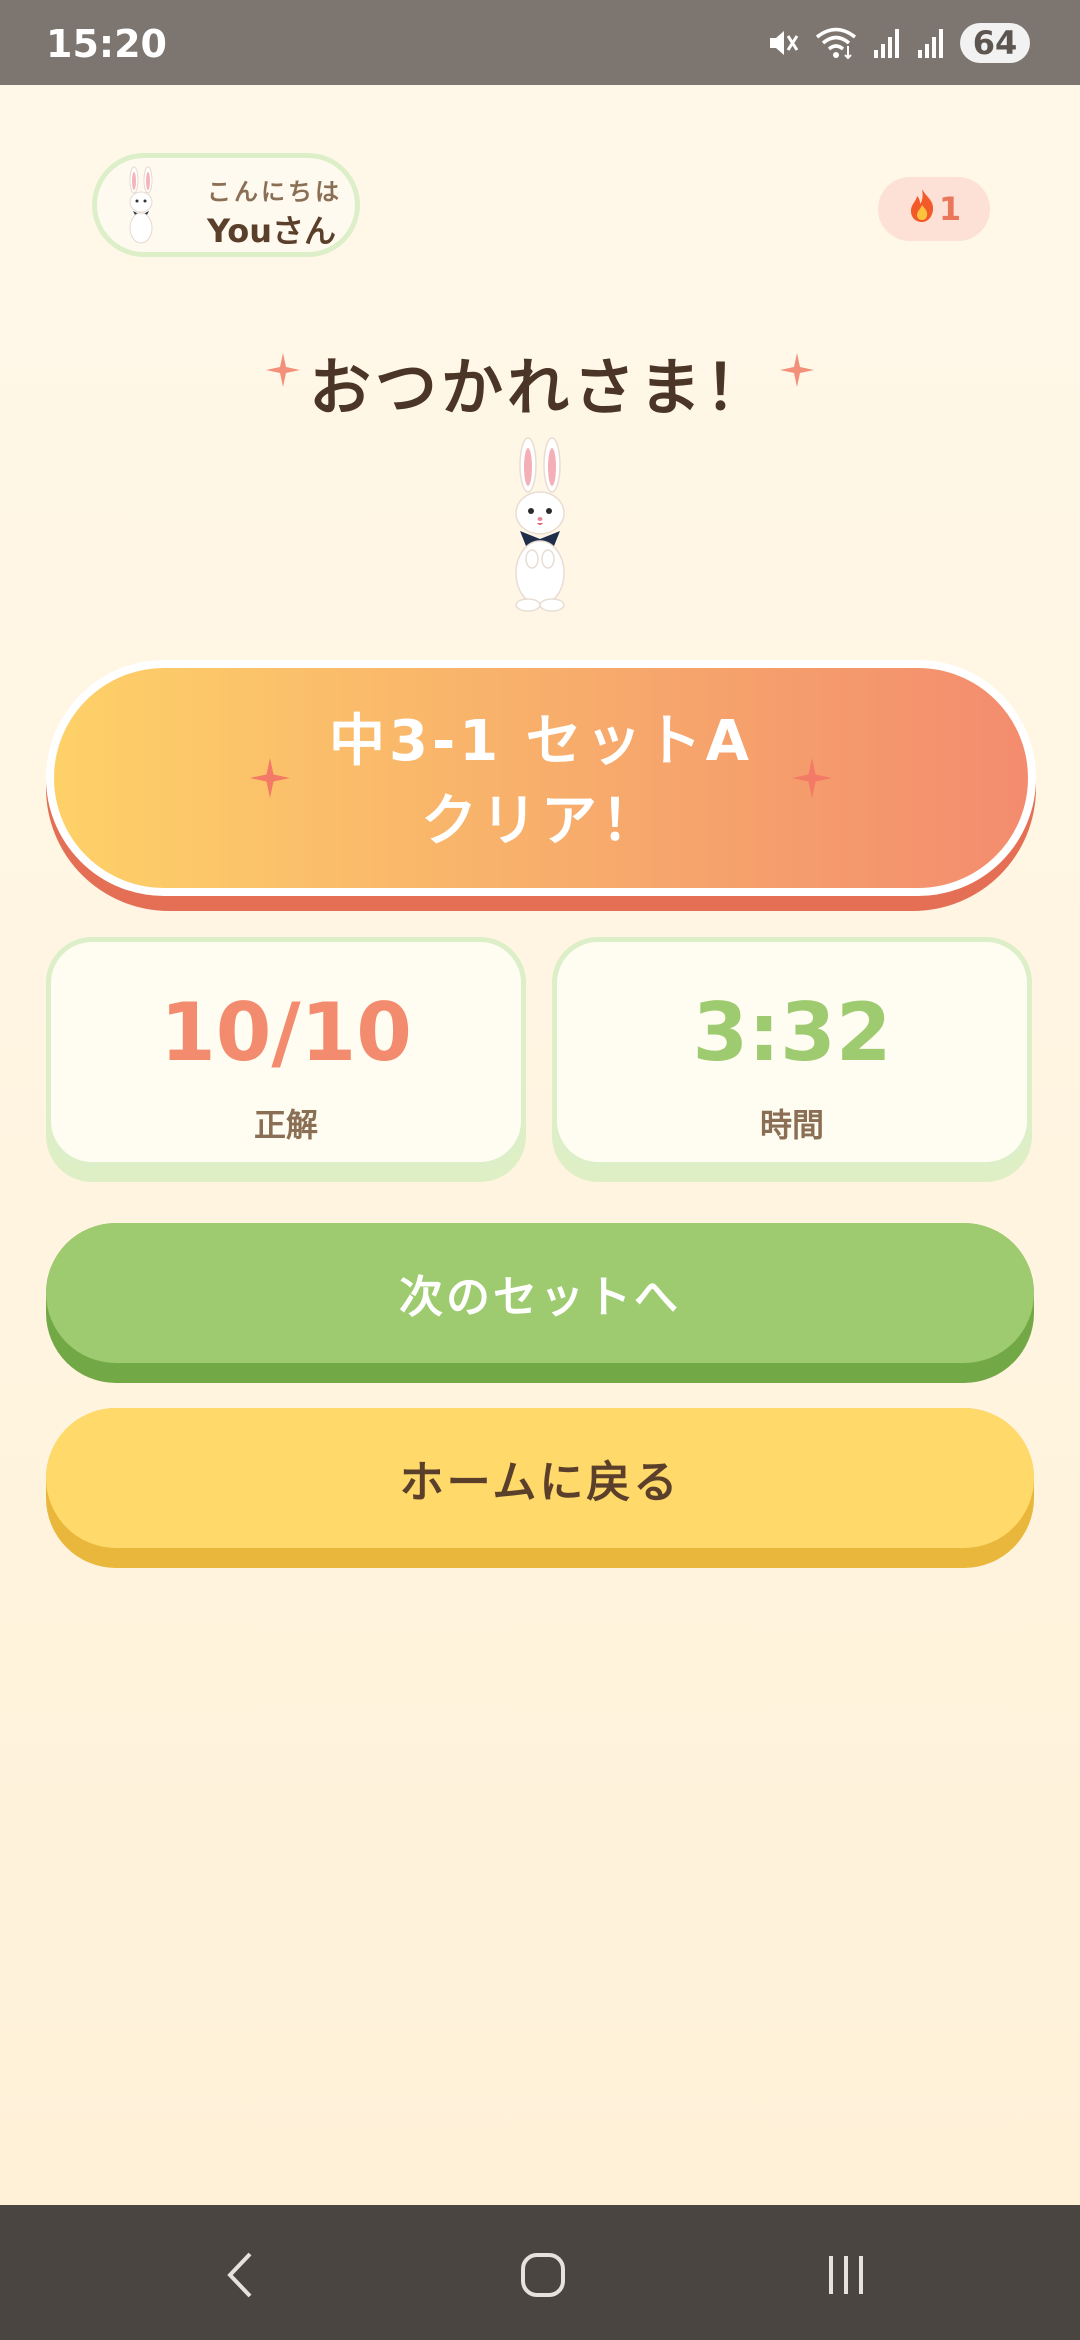 Image resolution: width=1080 pixels, height=2340 pixels. Describe the element at coordinates (950, 209) in the screenshot. I see `streak-count: 1` at that location.